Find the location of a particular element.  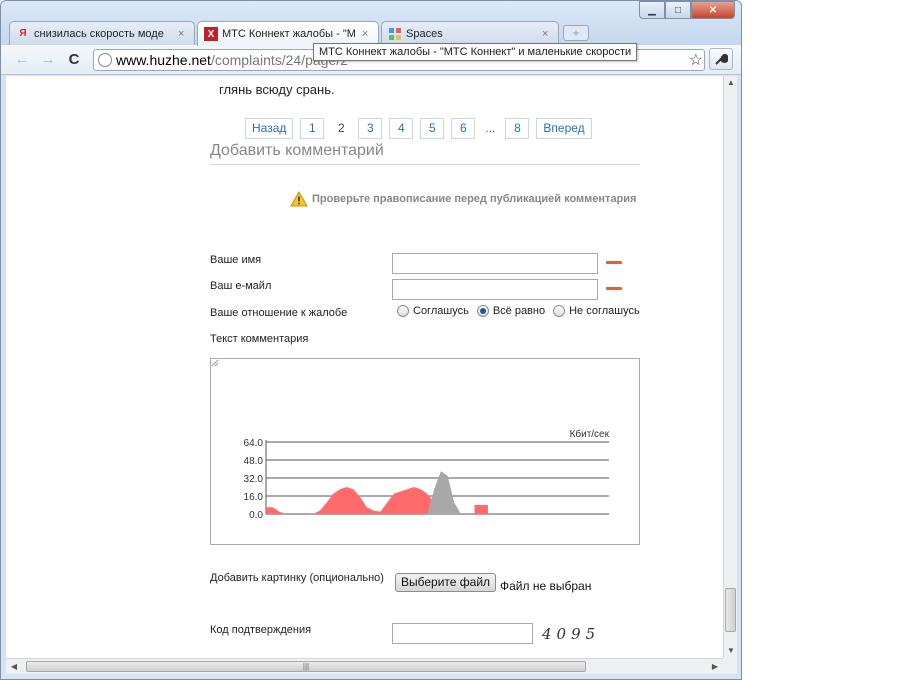

huzhe-icon: X is located at coordinates (211, 34).